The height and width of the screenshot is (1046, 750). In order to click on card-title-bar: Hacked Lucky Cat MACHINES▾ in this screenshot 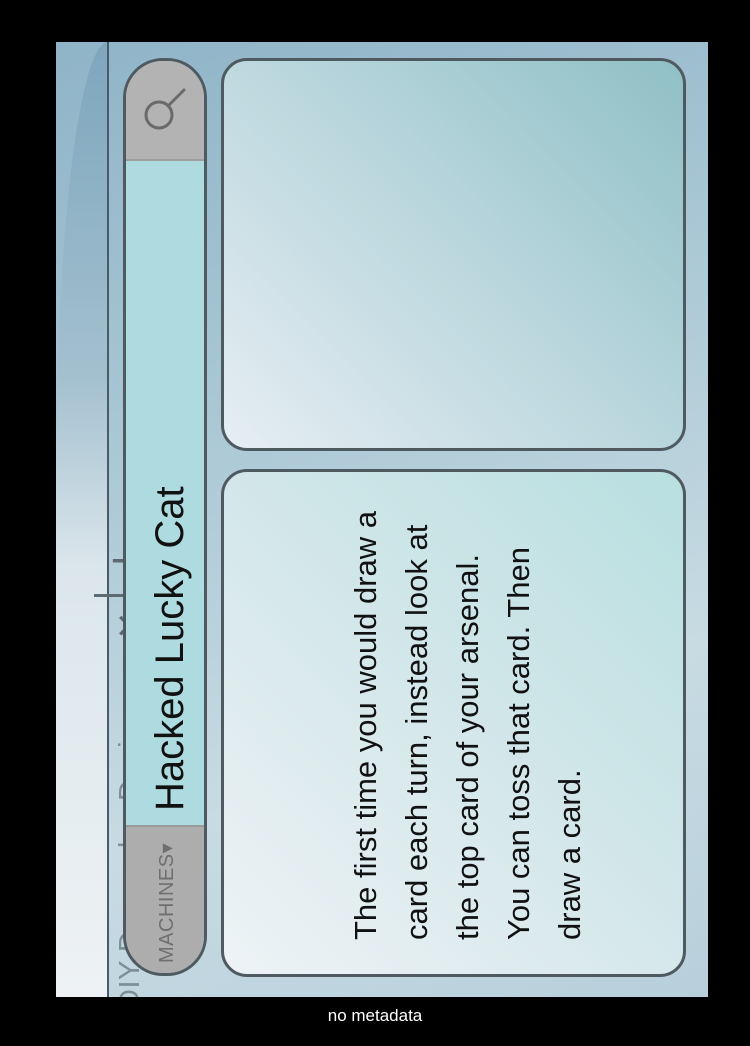, I will do `click(165, 517)`.